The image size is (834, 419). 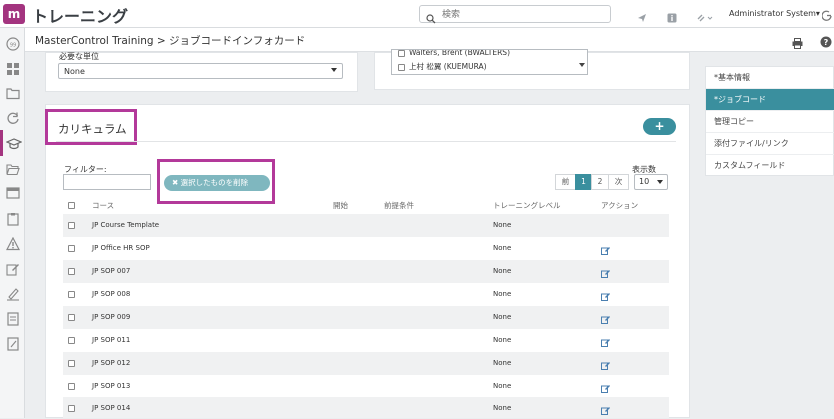 I want to click on course-name: JP SOP 008, so click(x=111, y=294).